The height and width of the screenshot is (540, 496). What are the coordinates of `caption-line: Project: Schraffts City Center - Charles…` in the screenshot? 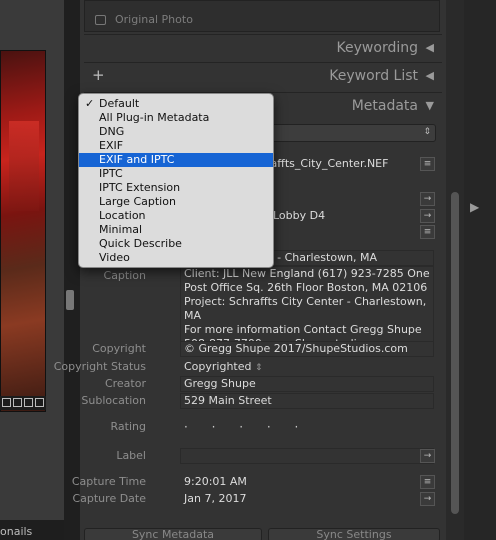 It's located at (305, 308).